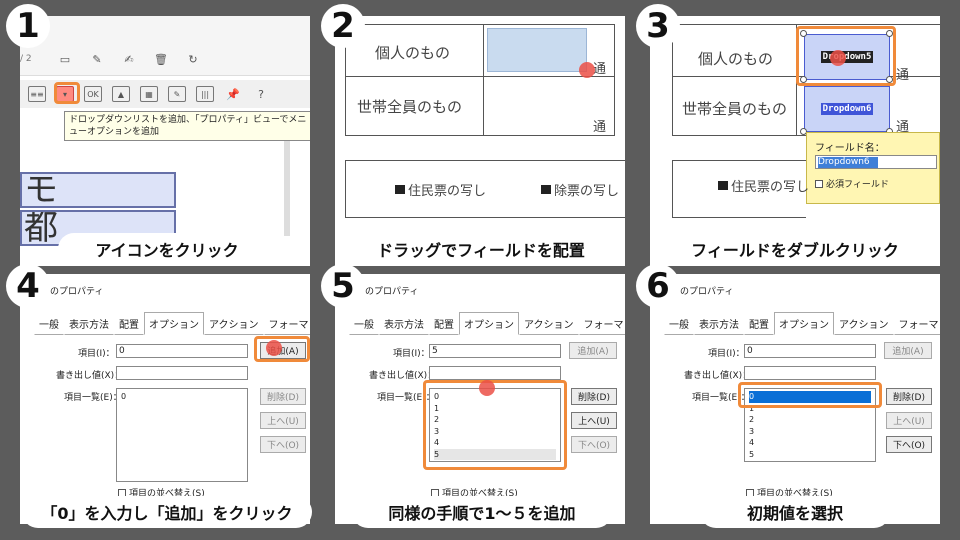  What do you see at coordinates (98, 190) in the screenshot?
I see `form-field-top: モ` at bounding box center [98, 190].